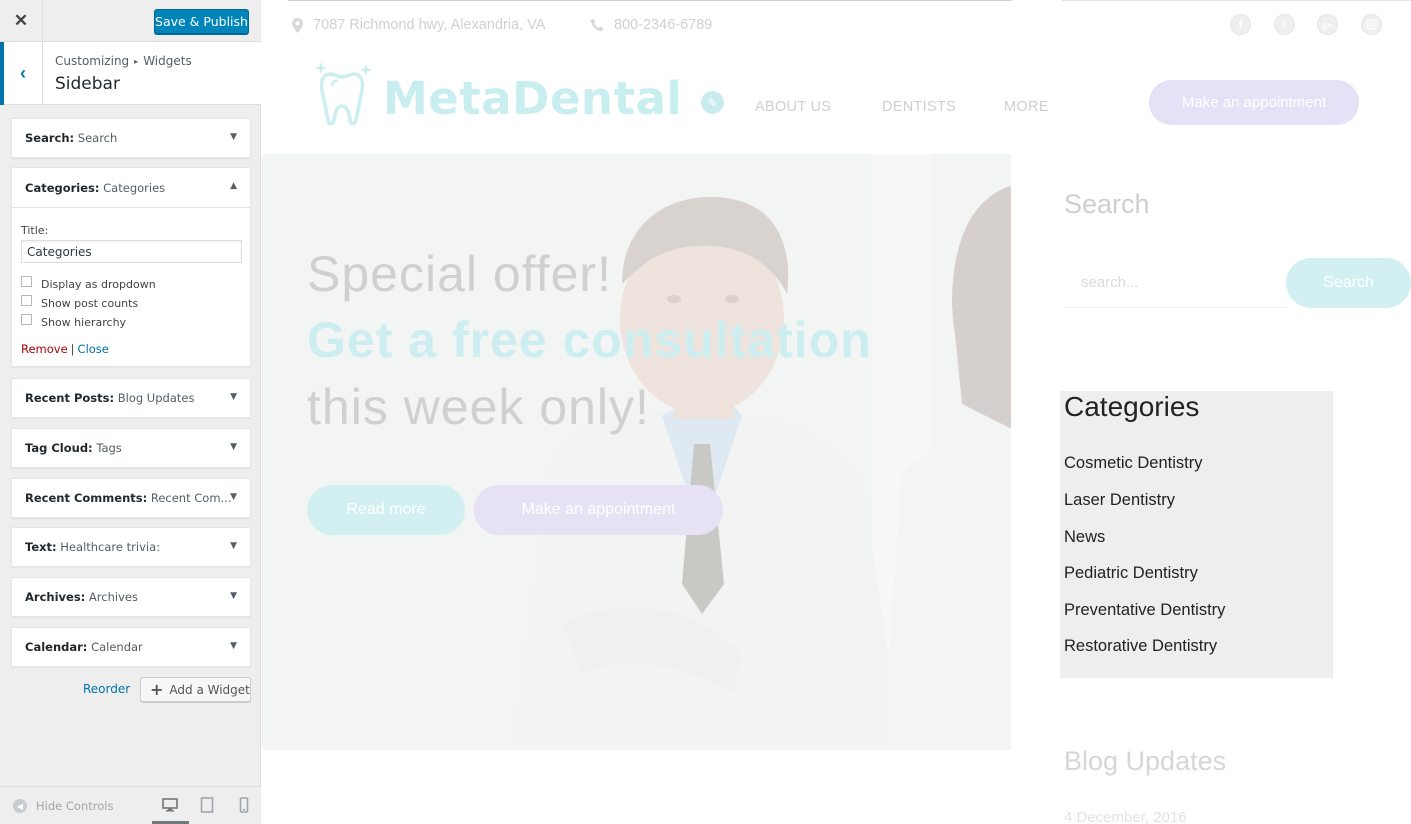  I want to click on collapse-arrow-icon: ◀, so click(20, 806).